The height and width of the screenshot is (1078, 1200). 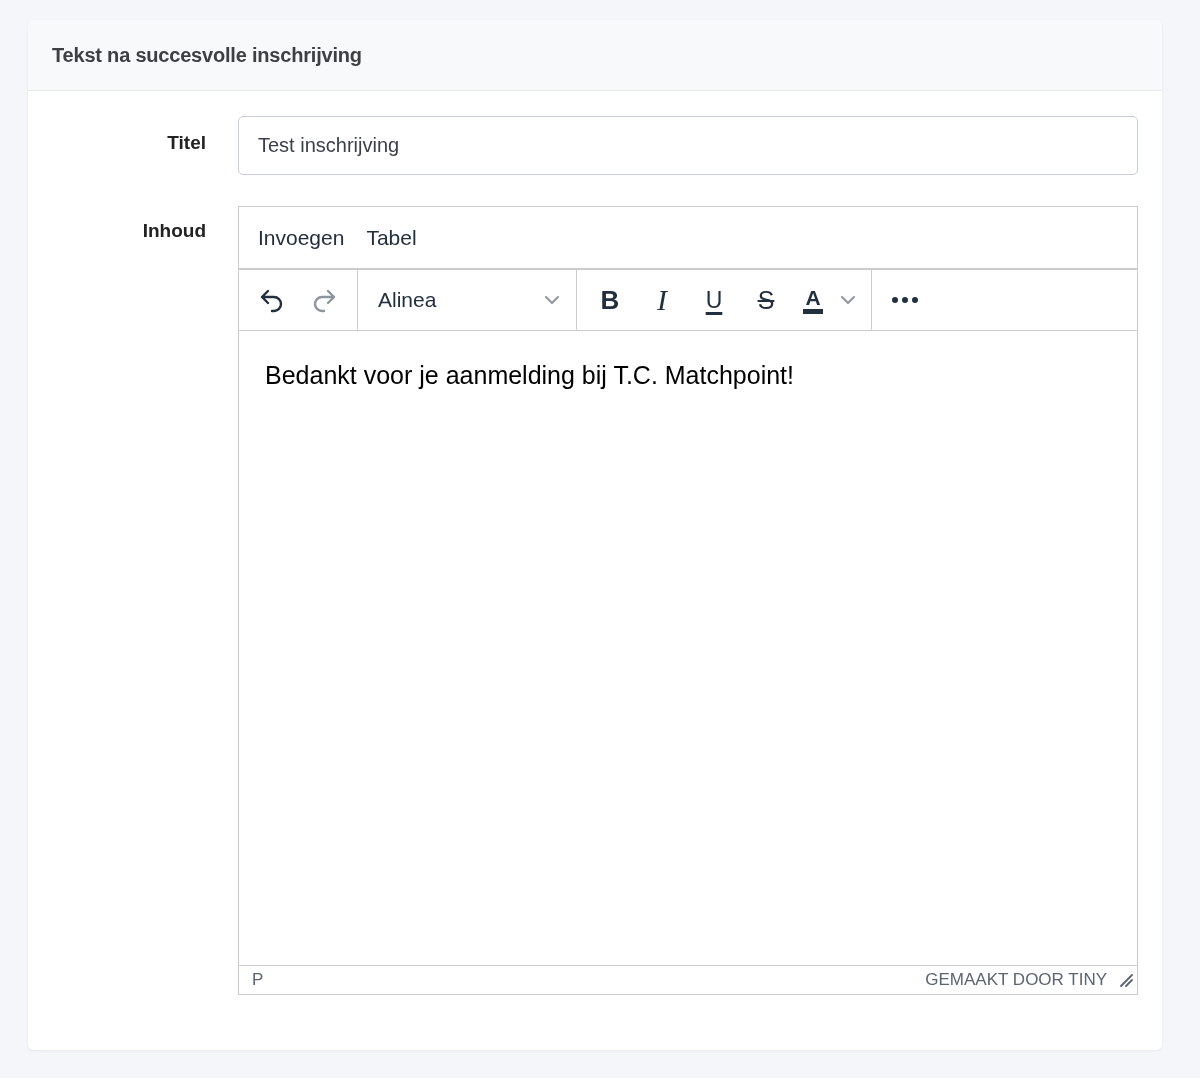 I want to click on undo-icon, so click(x=272, y=300).